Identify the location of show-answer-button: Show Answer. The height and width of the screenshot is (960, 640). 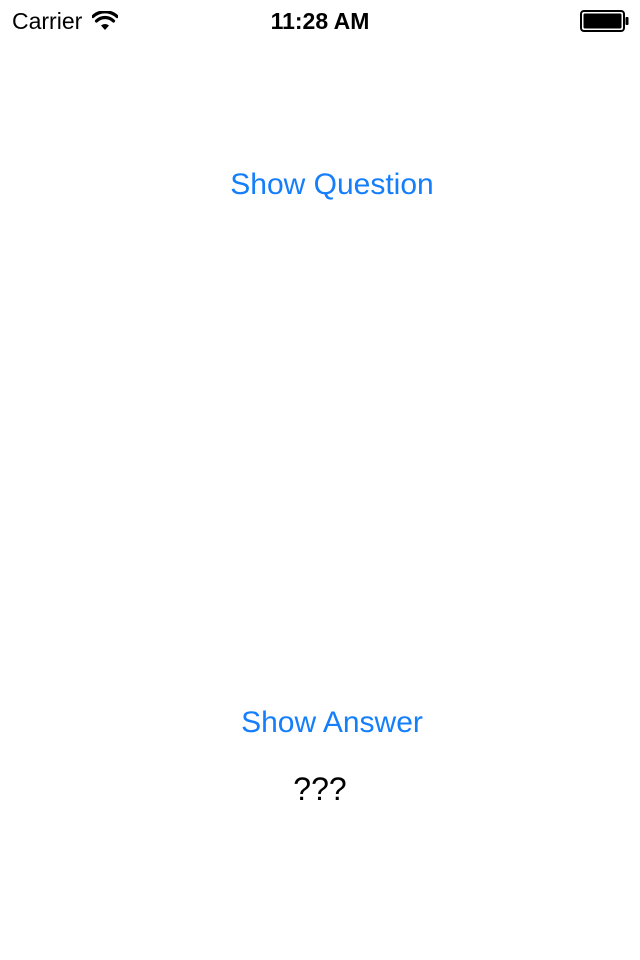
(326, 723).